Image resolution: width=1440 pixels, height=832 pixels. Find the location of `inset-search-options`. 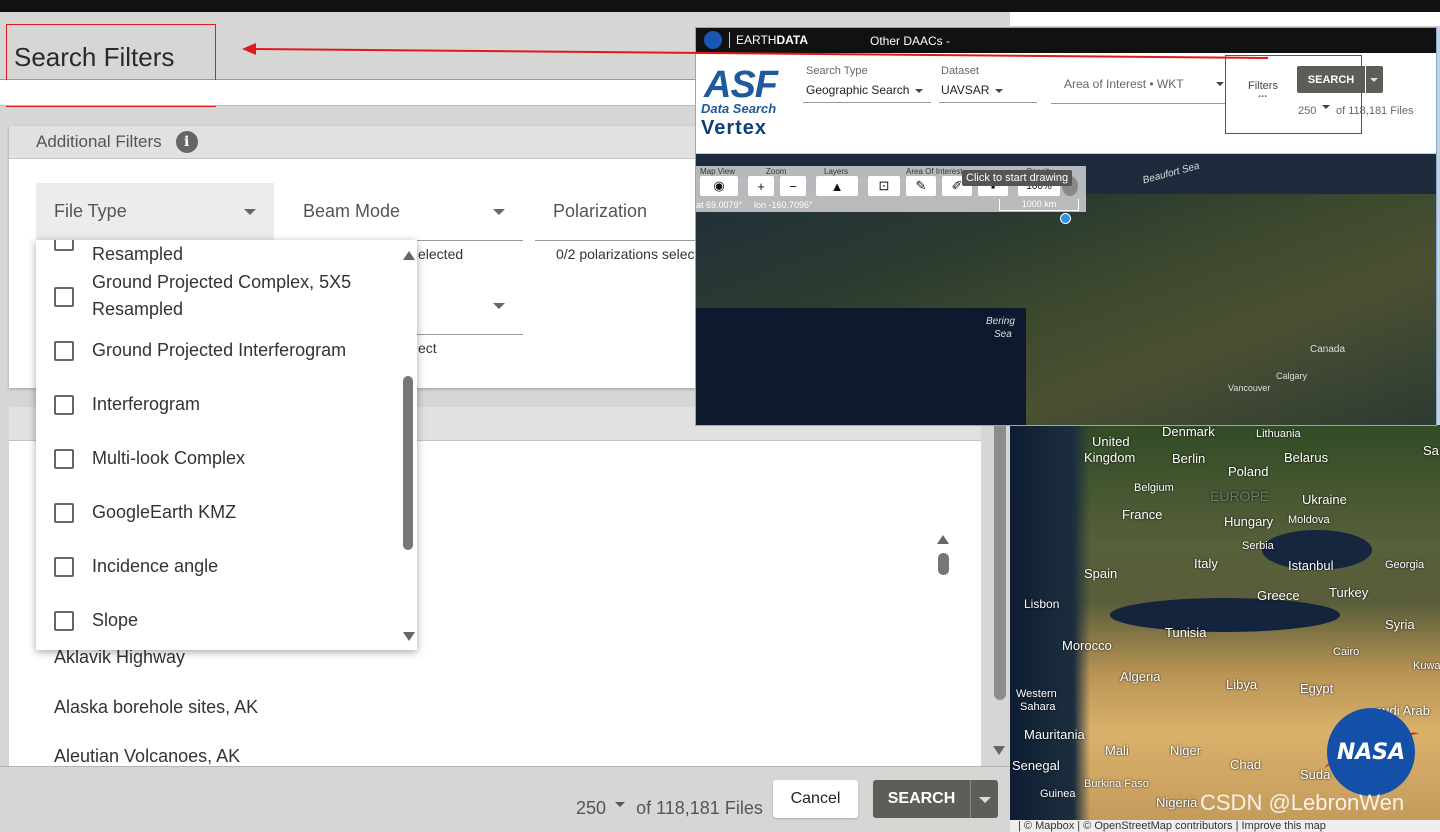

inset-search-options is located at coordinates (1374, 79).